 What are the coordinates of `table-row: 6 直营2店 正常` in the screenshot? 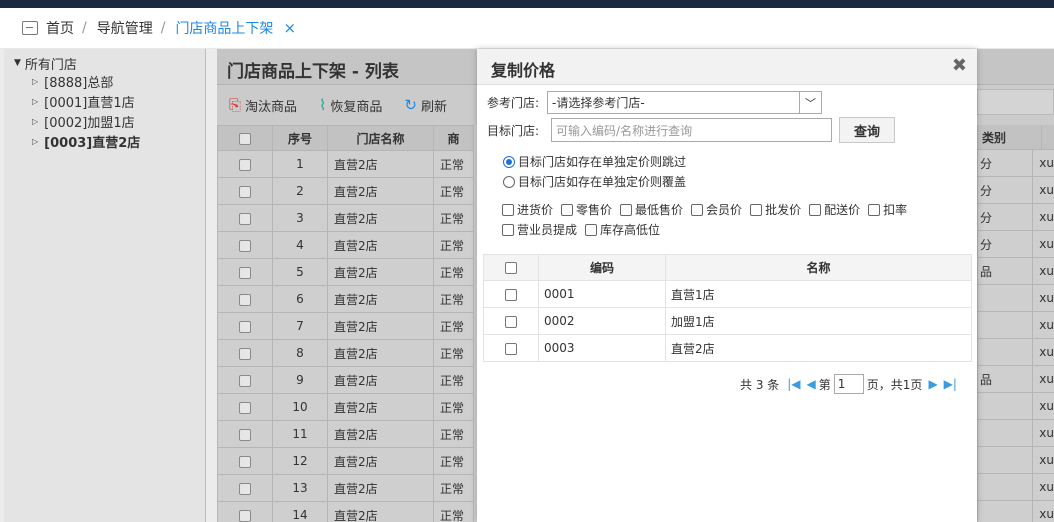 It's located at (345, 299).